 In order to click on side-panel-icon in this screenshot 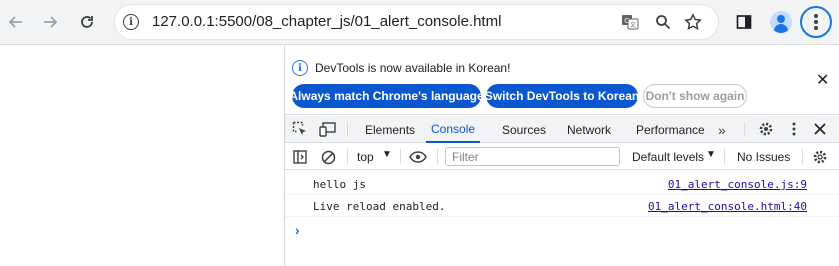, I will do `click(744, 22)`.